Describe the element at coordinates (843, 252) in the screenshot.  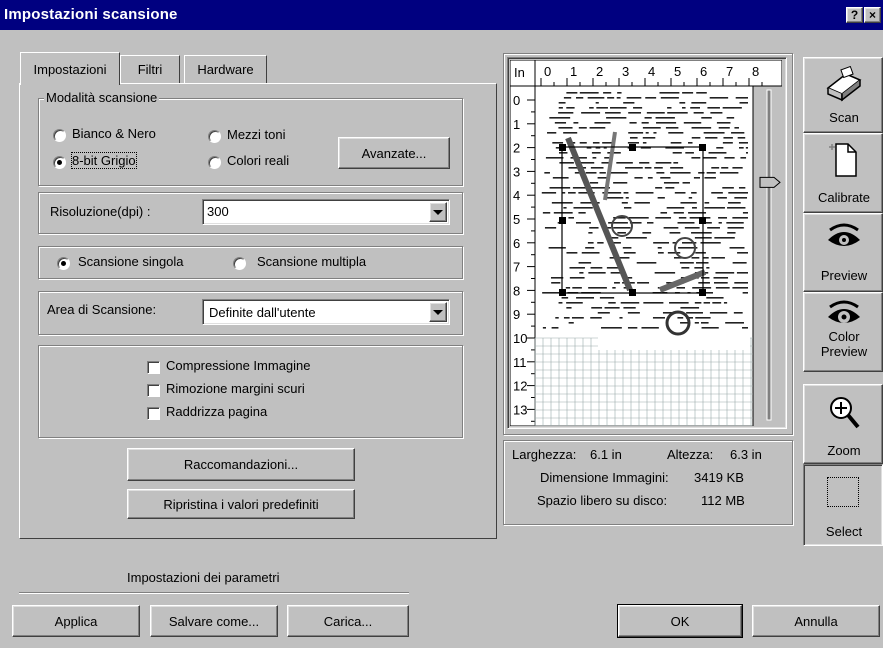
I see `preview-button: Preview` at that location.